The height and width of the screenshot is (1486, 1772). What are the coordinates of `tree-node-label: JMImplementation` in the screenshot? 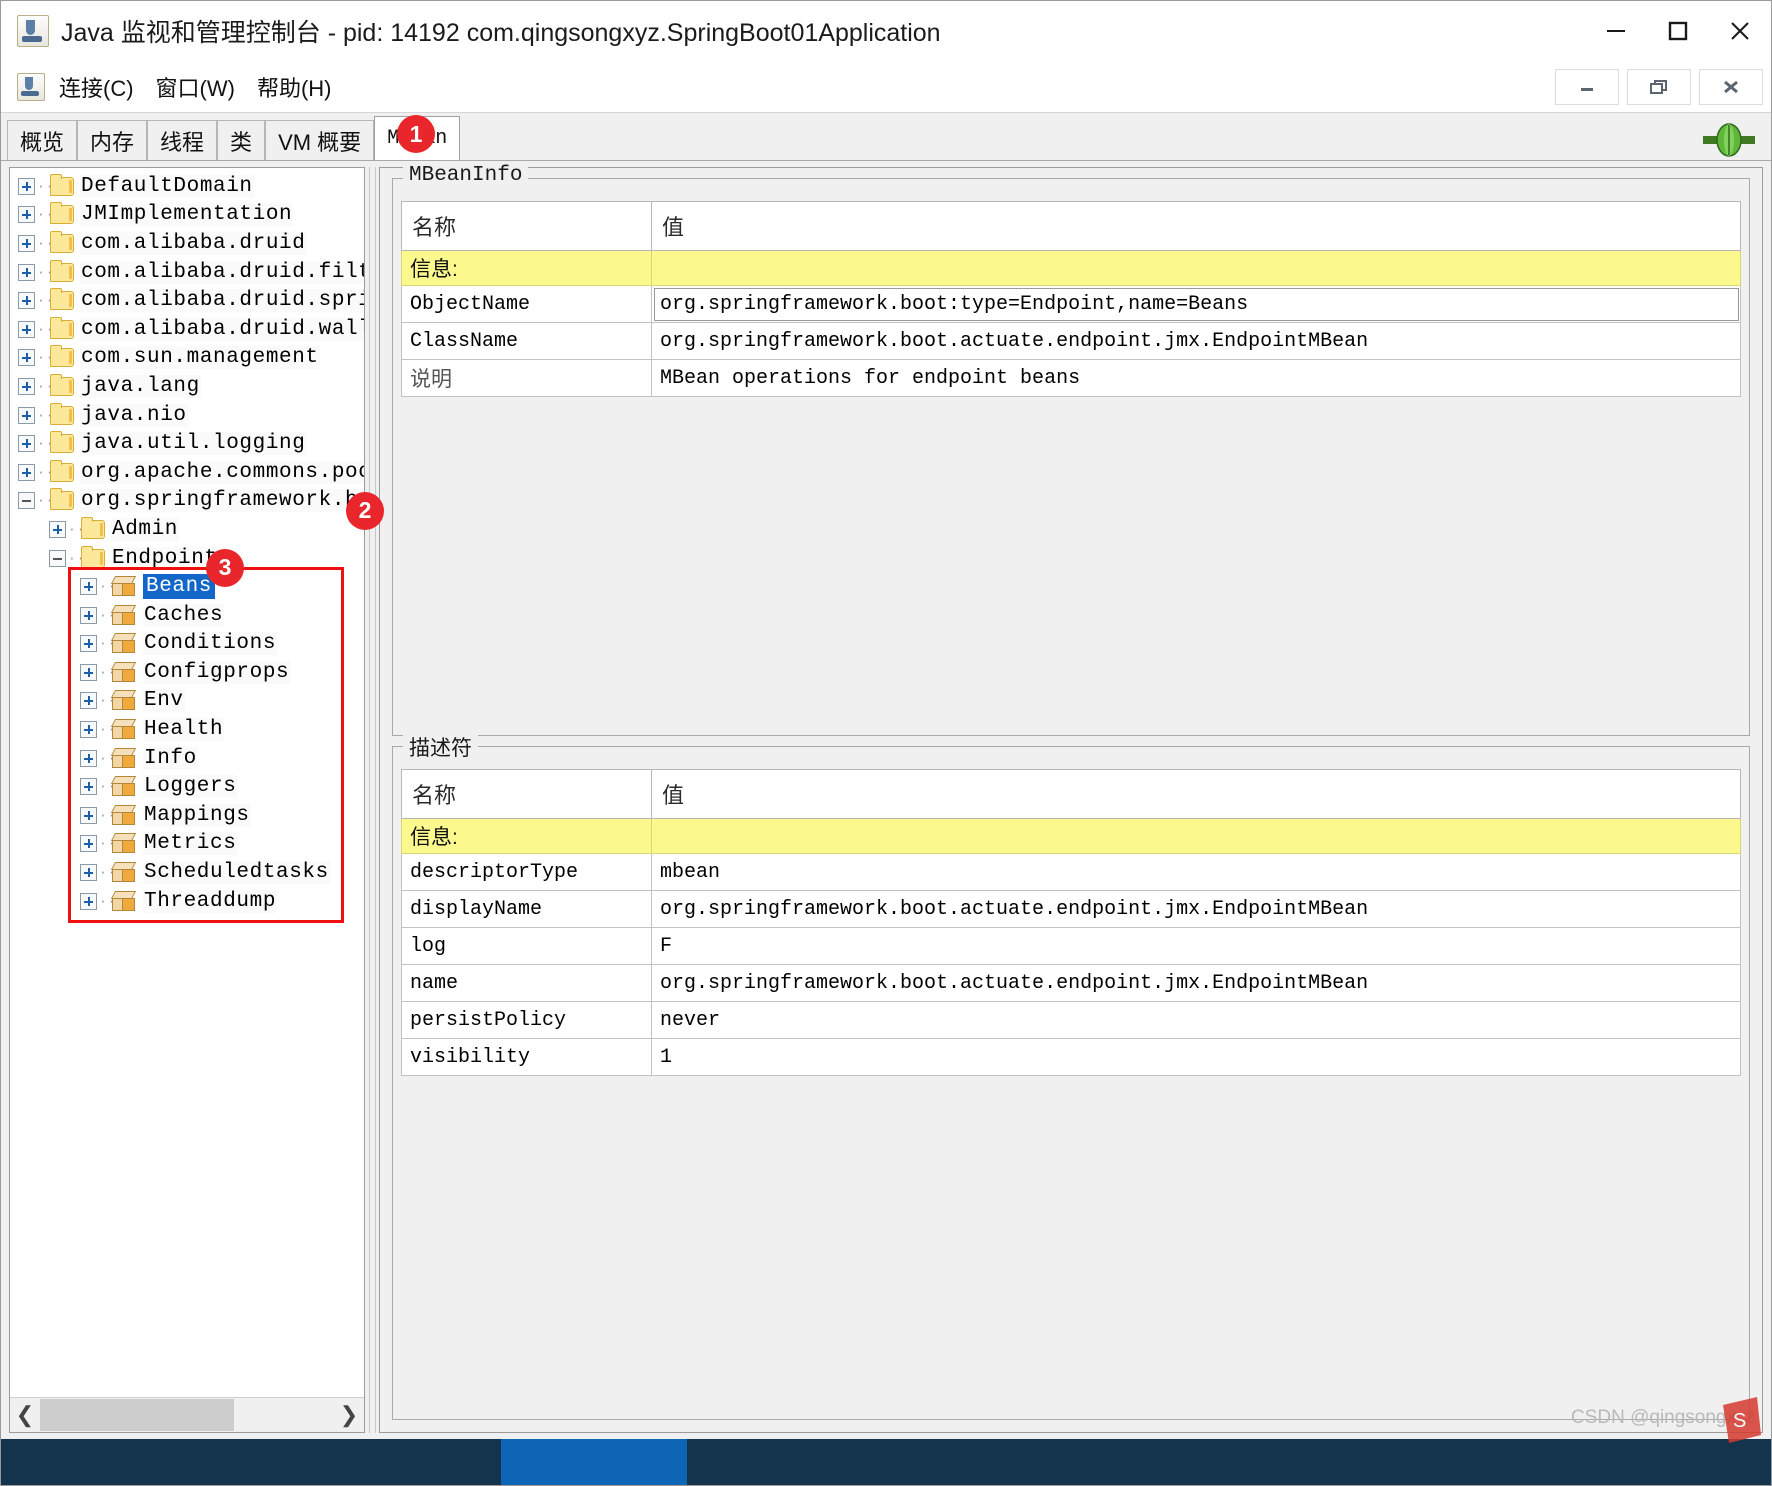 It's located at (187, 215).